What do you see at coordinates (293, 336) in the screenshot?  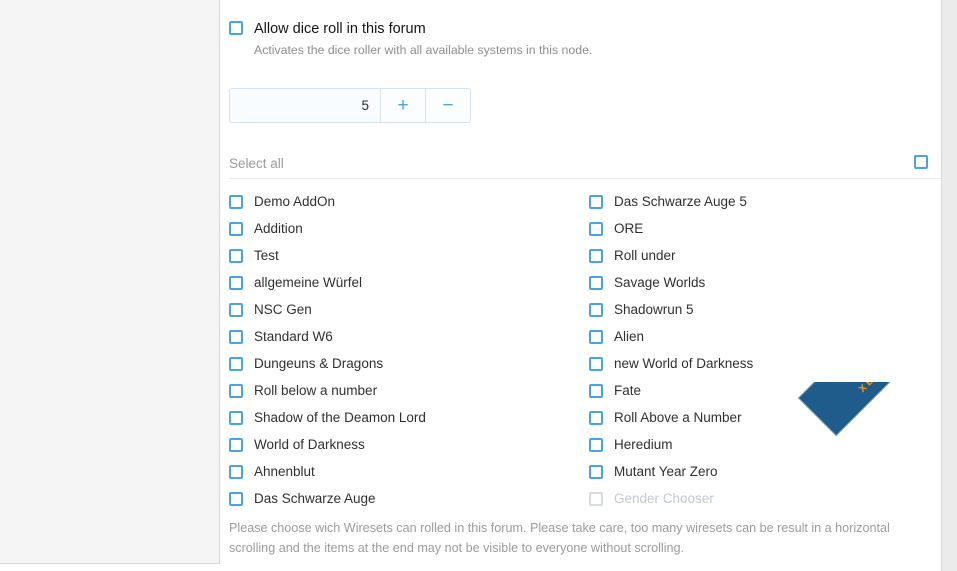 I see `wireset-option-label: Standard W6` at bounding box center [293, 336].